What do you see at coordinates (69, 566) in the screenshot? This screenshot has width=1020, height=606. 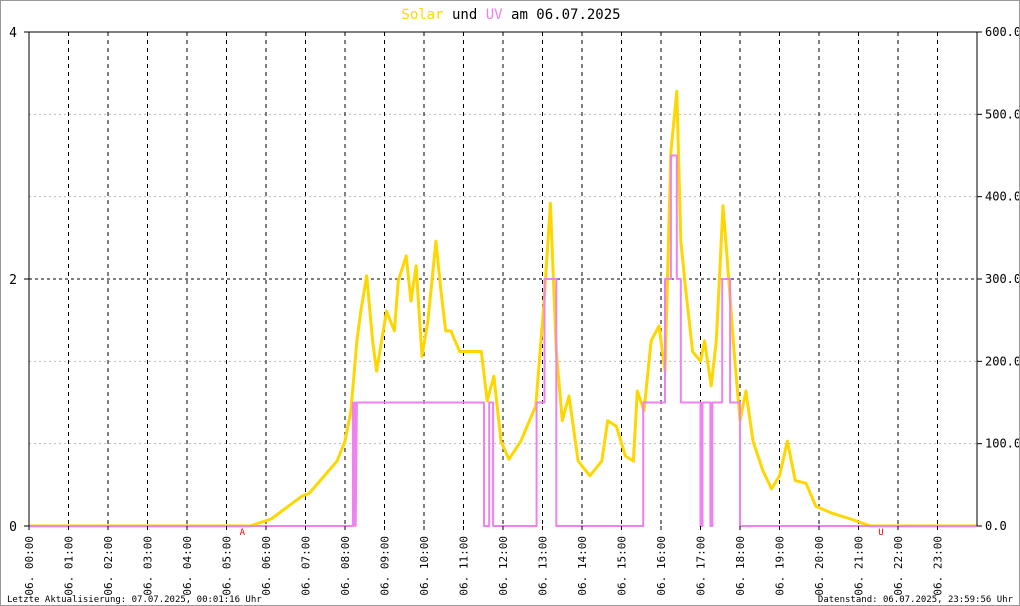 I see `x-tick-label: 06. 01:00` at bounding box center [69, 566].